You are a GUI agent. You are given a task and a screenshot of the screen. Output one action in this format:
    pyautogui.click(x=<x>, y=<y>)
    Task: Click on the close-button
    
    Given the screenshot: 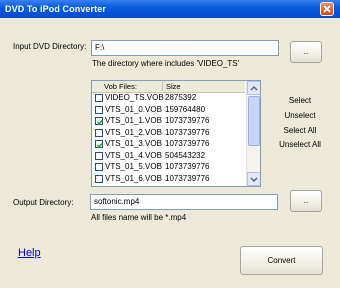 What is the action you would take?
    pyautogui.click(x=327, y=9)
    